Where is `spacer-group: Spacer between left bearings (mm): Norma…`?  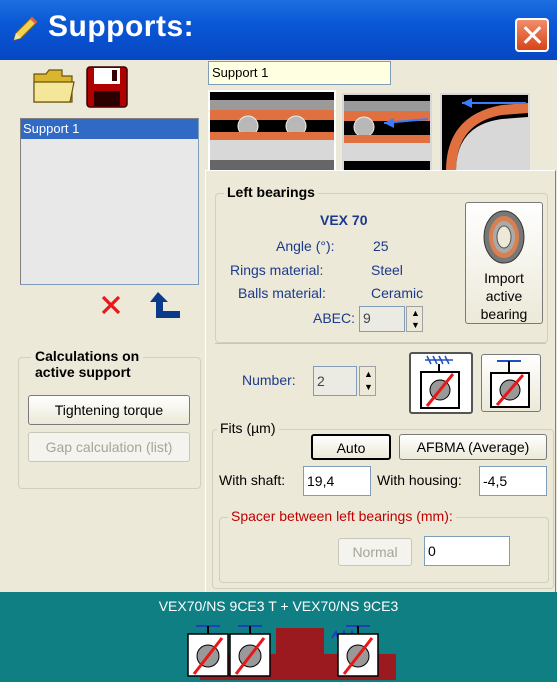 spacer-group: Spacer between left bearings (mm): Norma… is located at coordinates (384, 545).